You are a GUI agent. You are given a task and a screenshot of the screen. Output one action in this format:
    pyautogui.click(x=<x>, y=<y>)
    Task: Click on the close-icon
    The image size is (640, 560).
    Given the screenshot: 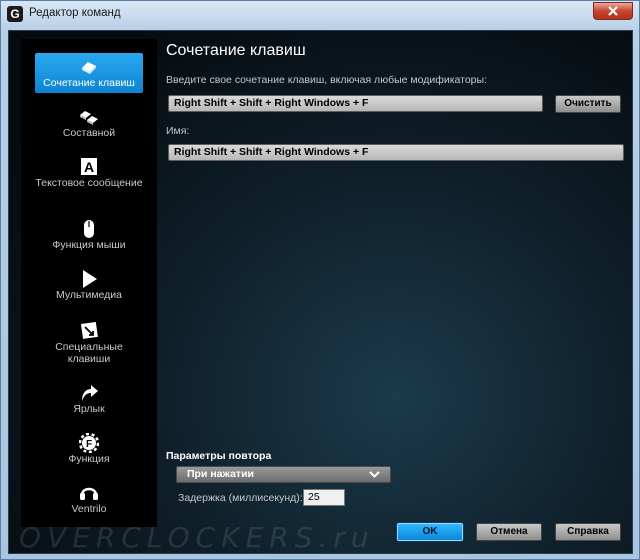 What is the action you would take?
    pyautogui.click(x=613, y=11)
    